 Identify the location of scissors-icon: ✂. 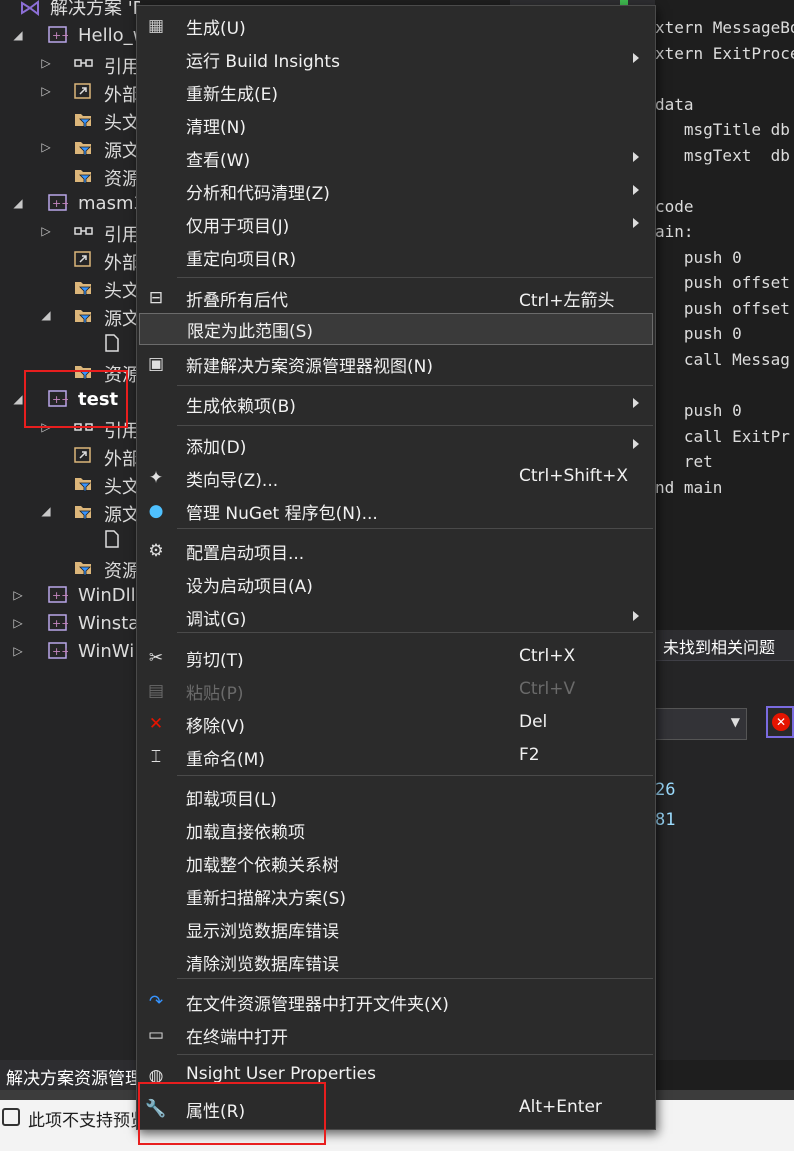
(156, 658).